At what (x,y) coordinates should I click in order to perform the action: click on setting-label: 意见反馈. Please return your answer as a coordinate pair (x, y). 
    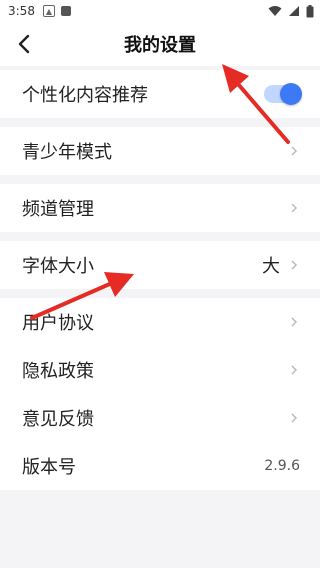
    Looking at the image, I should click on (58, 419).